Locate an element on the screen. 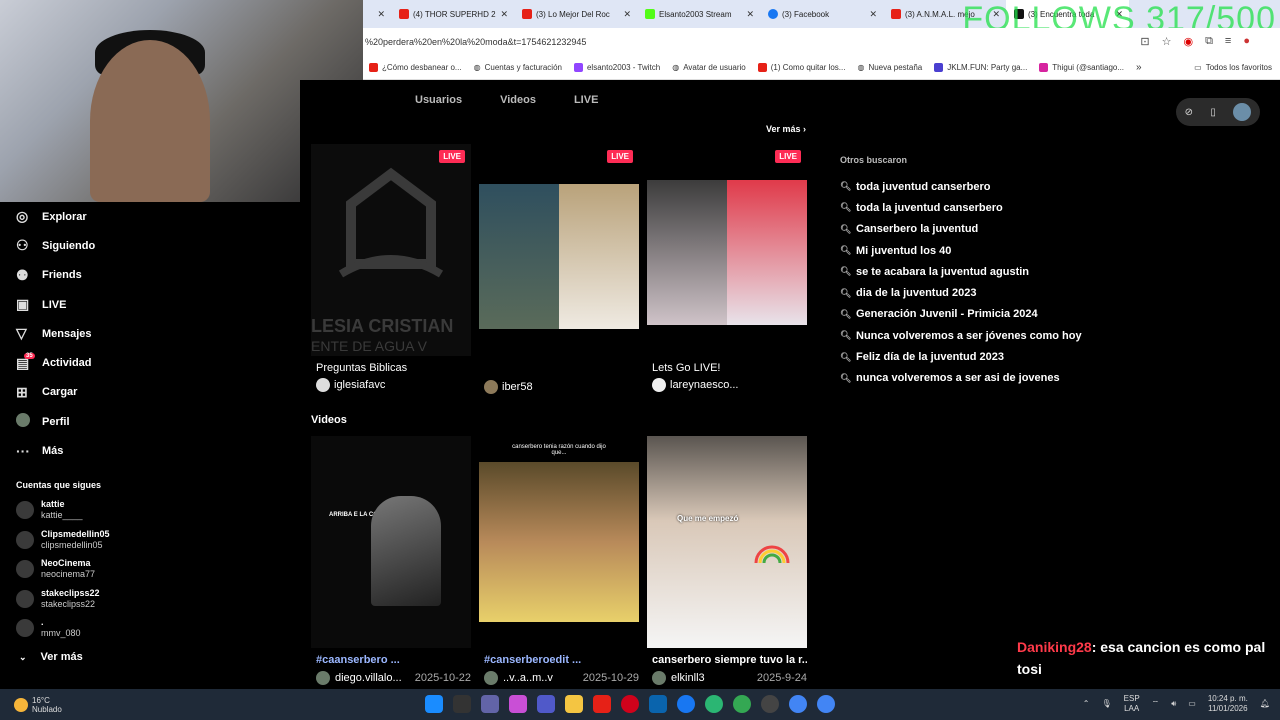  bookmark-item: elsanto2003 - Twitch is located at coordinates (617, 67).